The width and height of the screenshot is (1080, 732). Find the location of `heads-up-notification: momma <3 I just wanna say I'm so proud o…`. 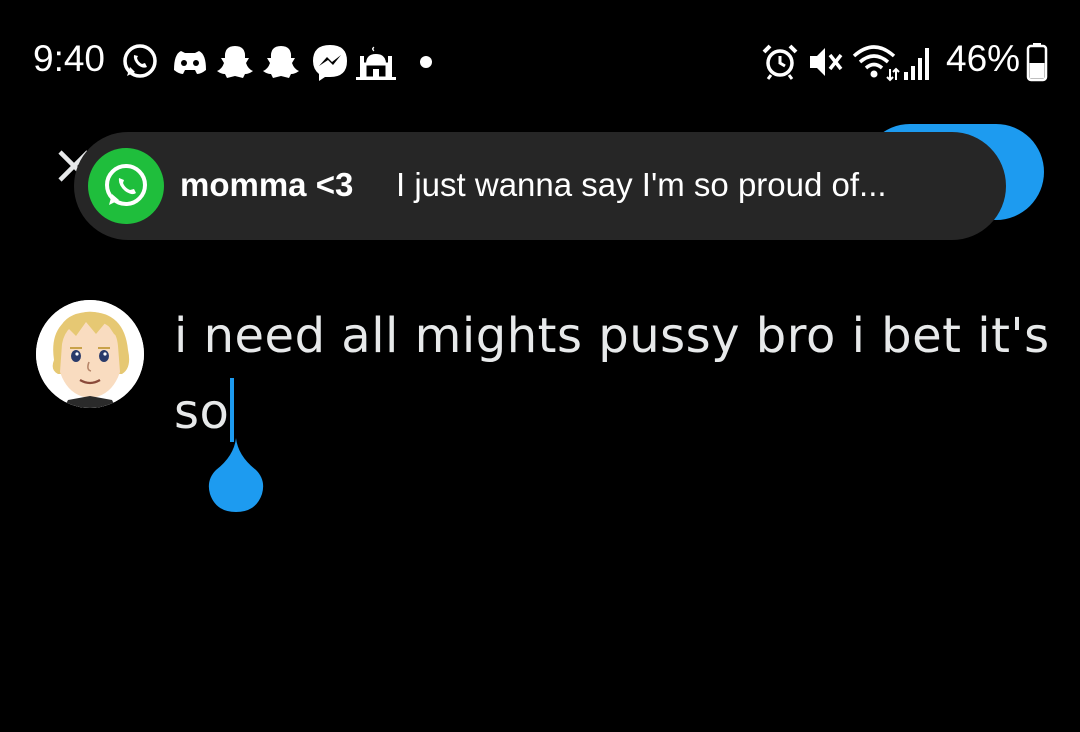

heads-up-notification: momma <3 I just wanna say I'm so proud o… is located at coordinates (540, 186).